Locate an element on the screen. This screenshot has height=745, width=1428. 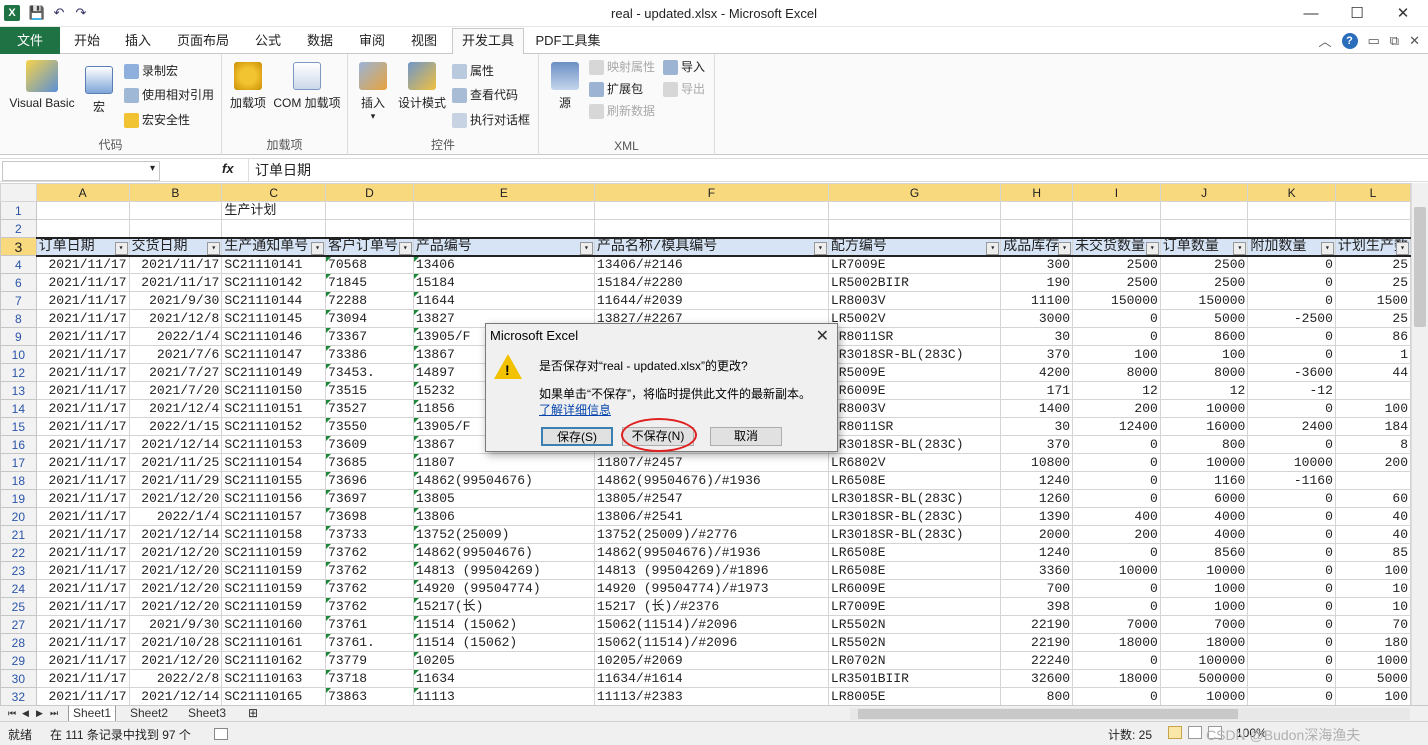
macros-button: 宏 is located at coordinates (99, 90).